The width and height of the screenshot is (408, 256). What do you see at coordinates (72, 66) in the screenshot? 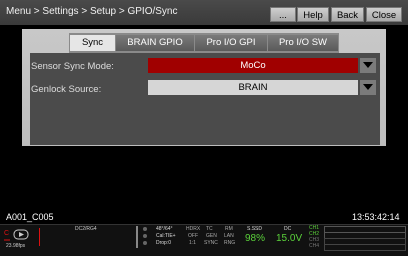
I see `sensor-sync-mode-label: Sensor Sync Mode:` at bounding box center [72, 66].